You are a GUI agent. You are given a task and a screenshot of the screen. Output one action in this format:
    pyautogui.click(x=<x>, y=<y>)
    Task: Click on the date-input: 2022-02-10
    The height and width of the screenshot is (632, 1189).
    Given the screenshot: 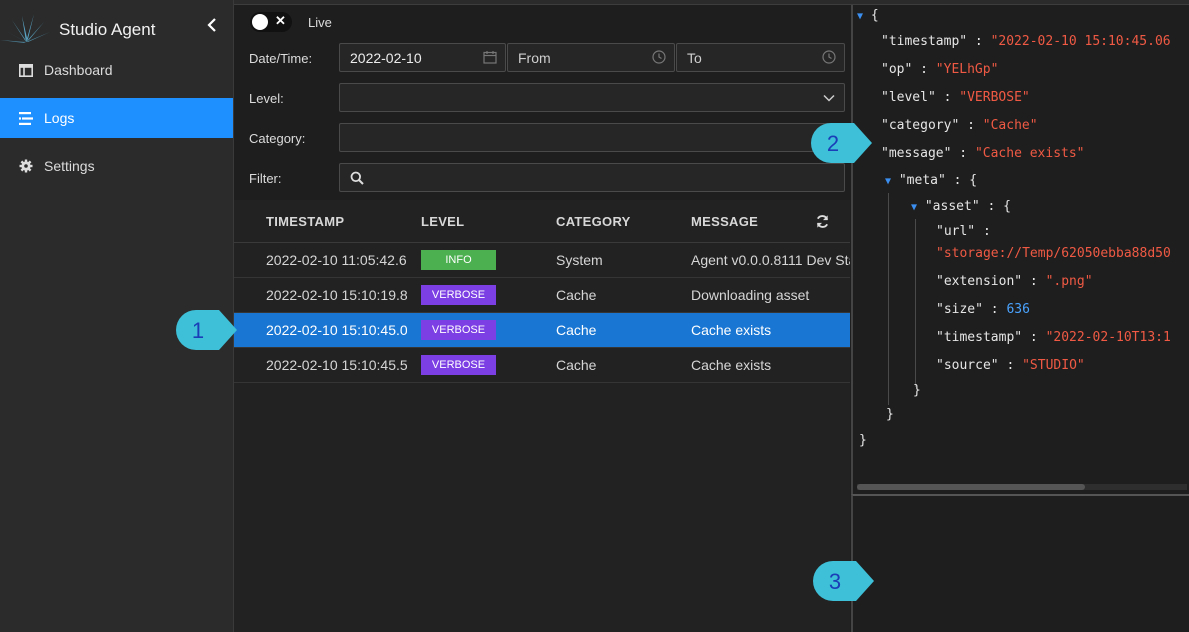 What is the action you would take?
    pyautogui.click(x=422, y=57)
    